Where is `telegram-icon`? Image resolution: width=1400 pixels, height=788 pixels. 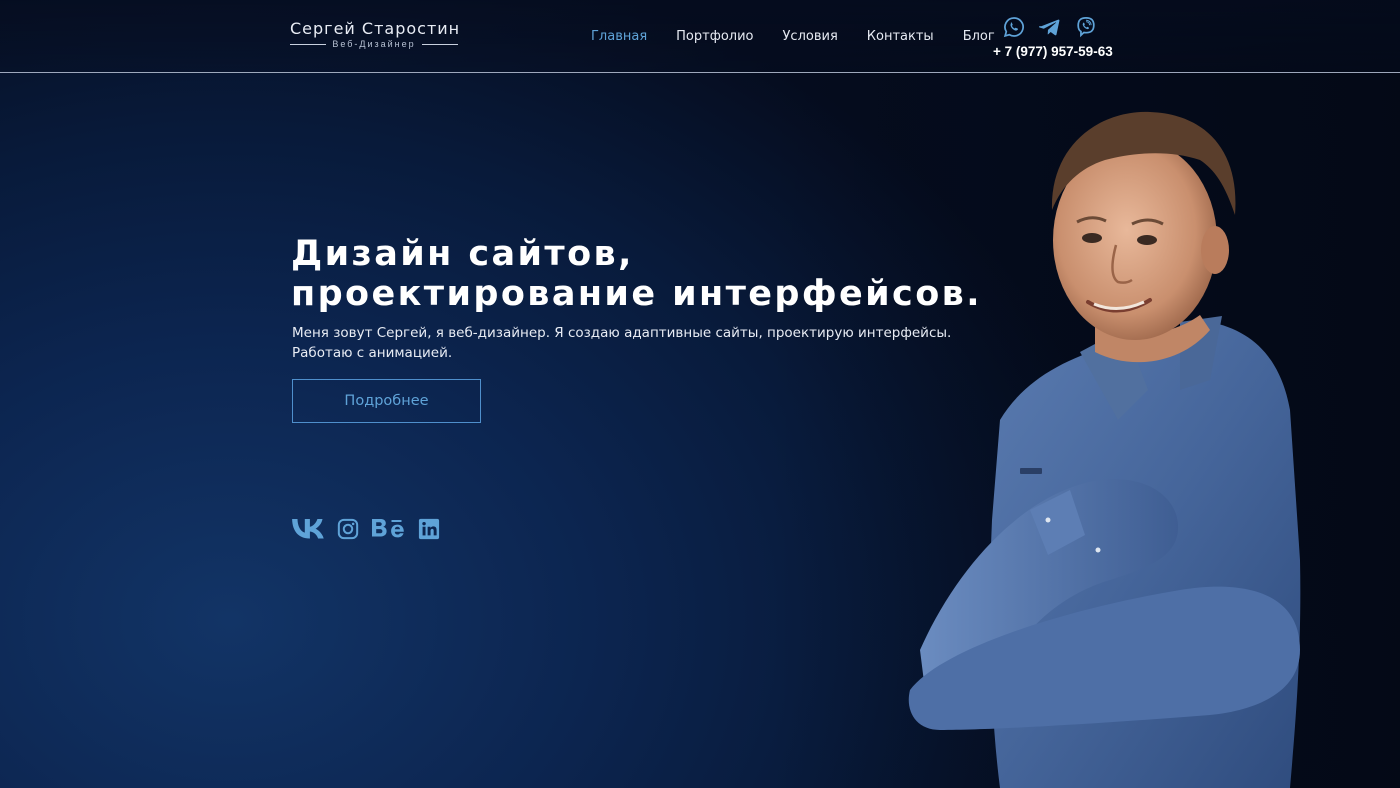 telegram-icon is located at coordinates (1050, 27).